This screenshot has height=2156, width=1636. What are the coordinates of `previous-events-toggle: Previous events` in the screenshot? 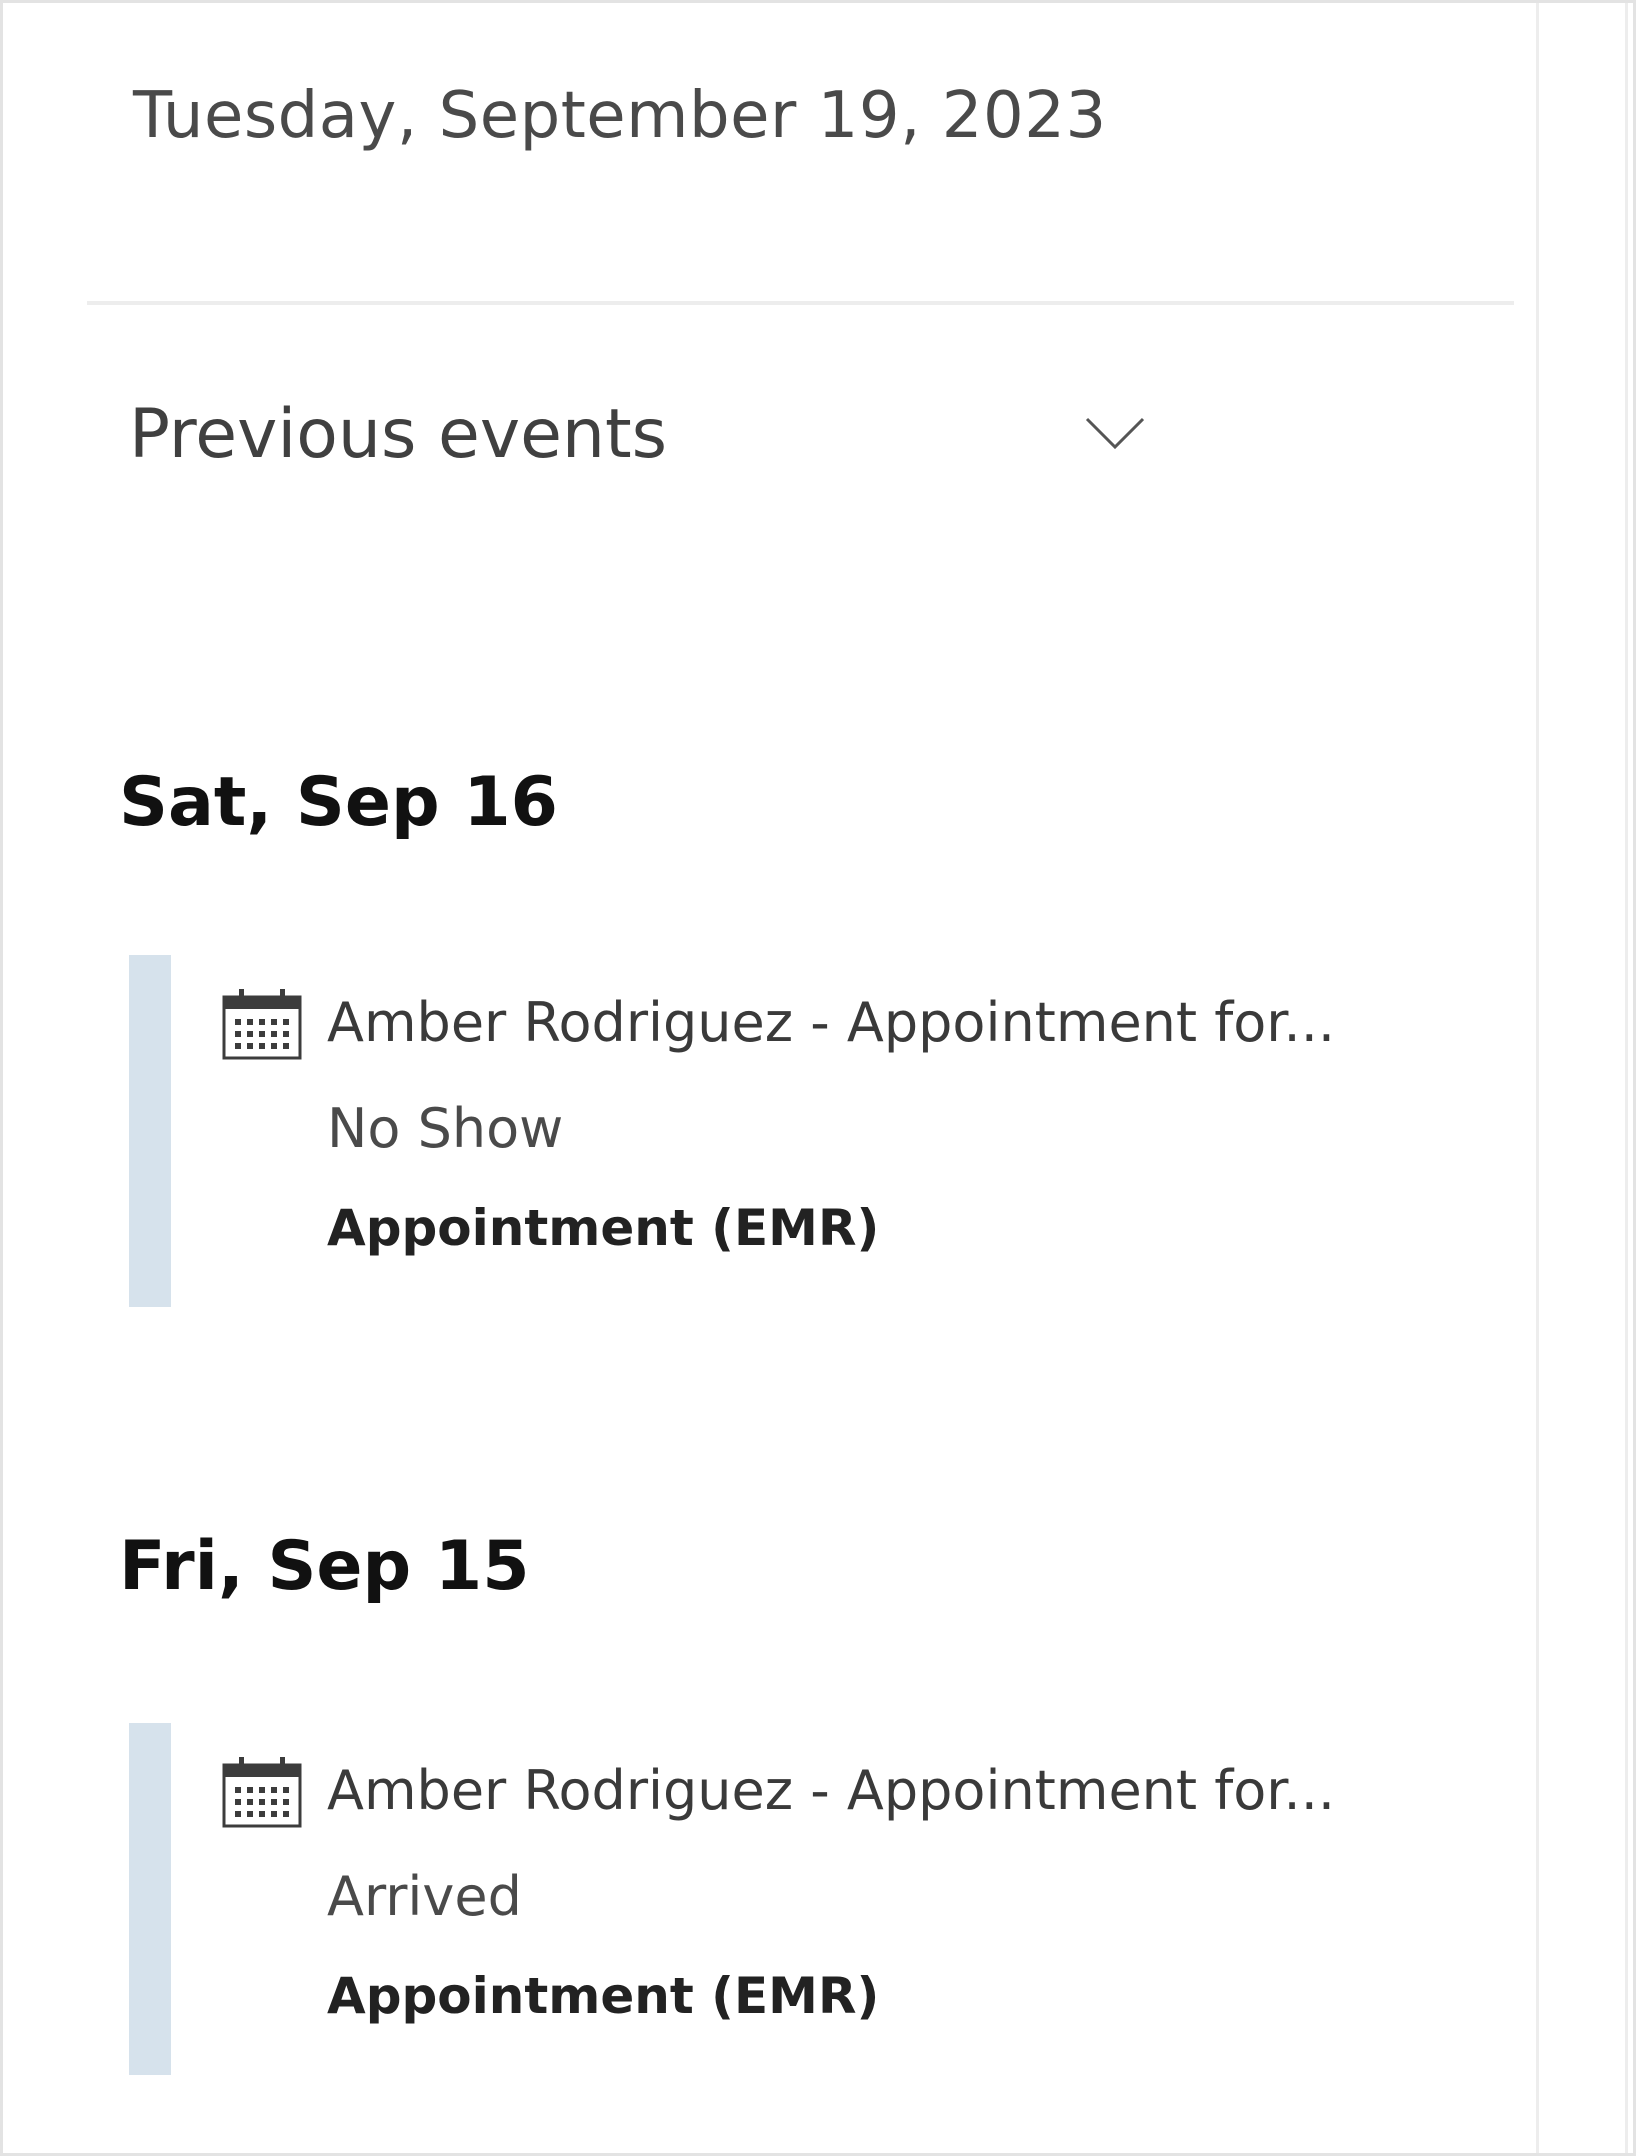 It's located at (633, 443).